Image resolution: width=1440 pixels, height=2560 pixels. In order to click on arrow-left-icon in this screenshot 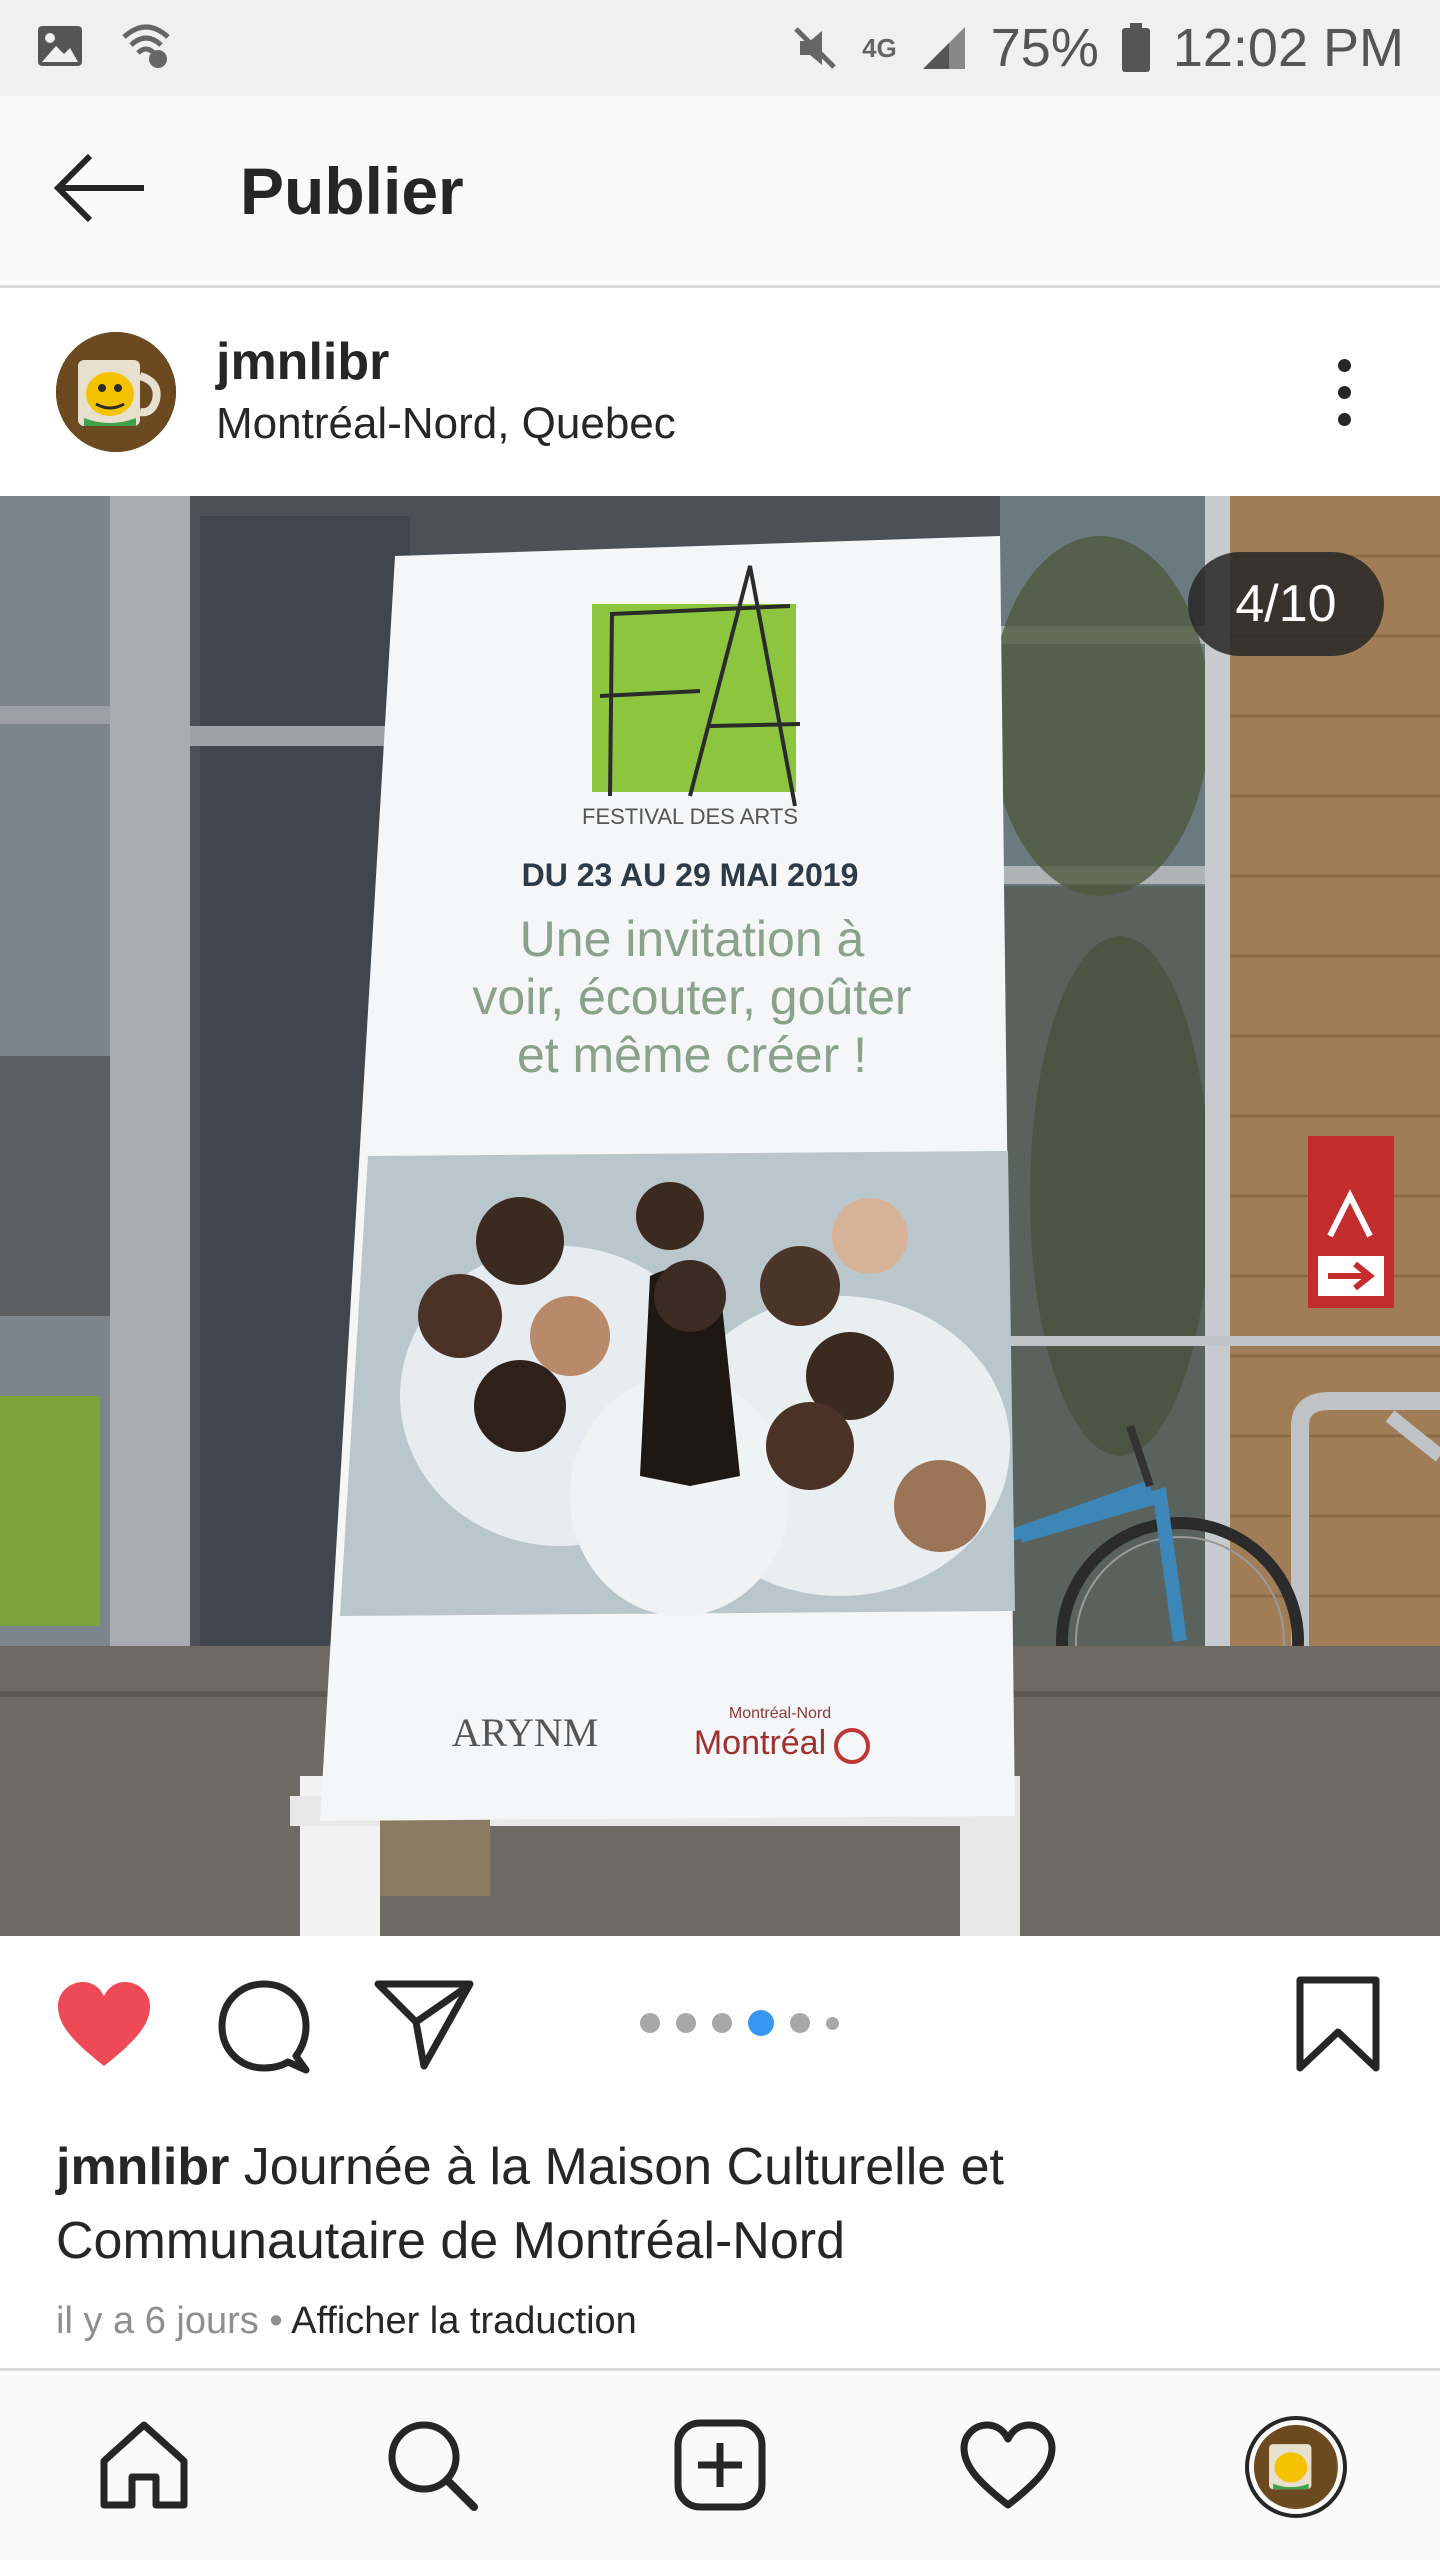, I will do `click(100, 190)`.